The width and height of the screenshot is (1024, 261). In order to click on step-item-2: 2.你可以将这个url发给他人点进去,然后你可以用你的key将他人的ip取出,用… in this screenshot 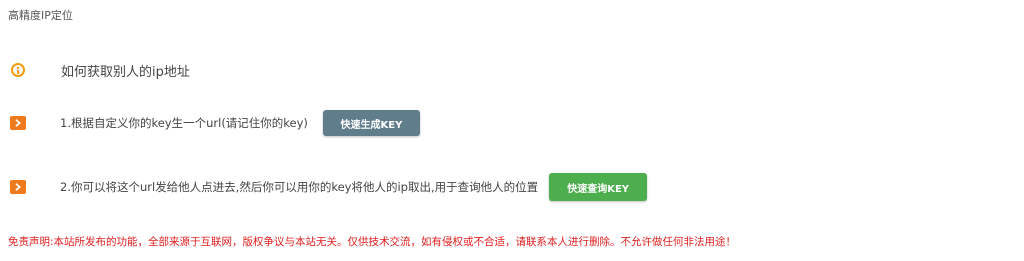, I will do `click(329, 187)`.